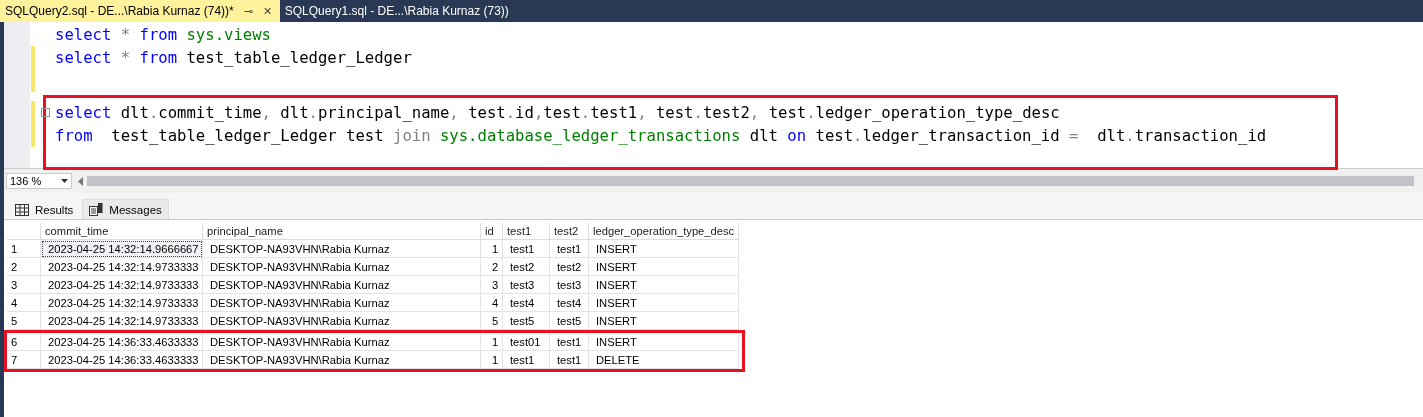 This screenshot has height=417, width=1423. What do you see at coordinates (24, 342) in the screenshot?
I see `row-number: 6` at bounding box center [24, 342].